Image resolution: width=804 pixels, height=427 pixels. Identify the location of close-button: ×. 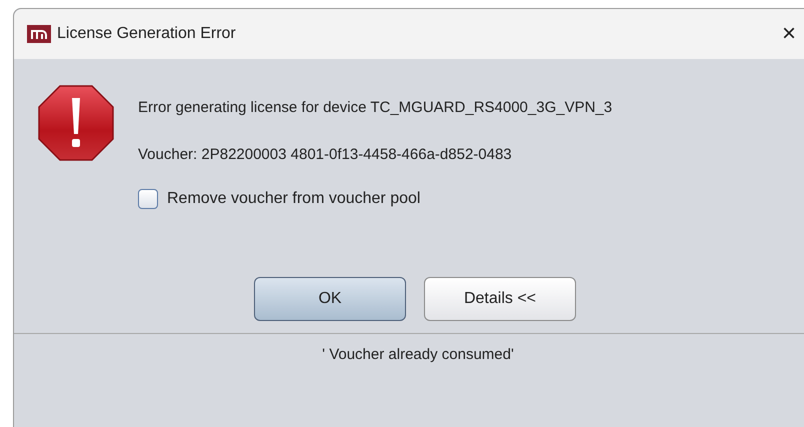
(789, 34).